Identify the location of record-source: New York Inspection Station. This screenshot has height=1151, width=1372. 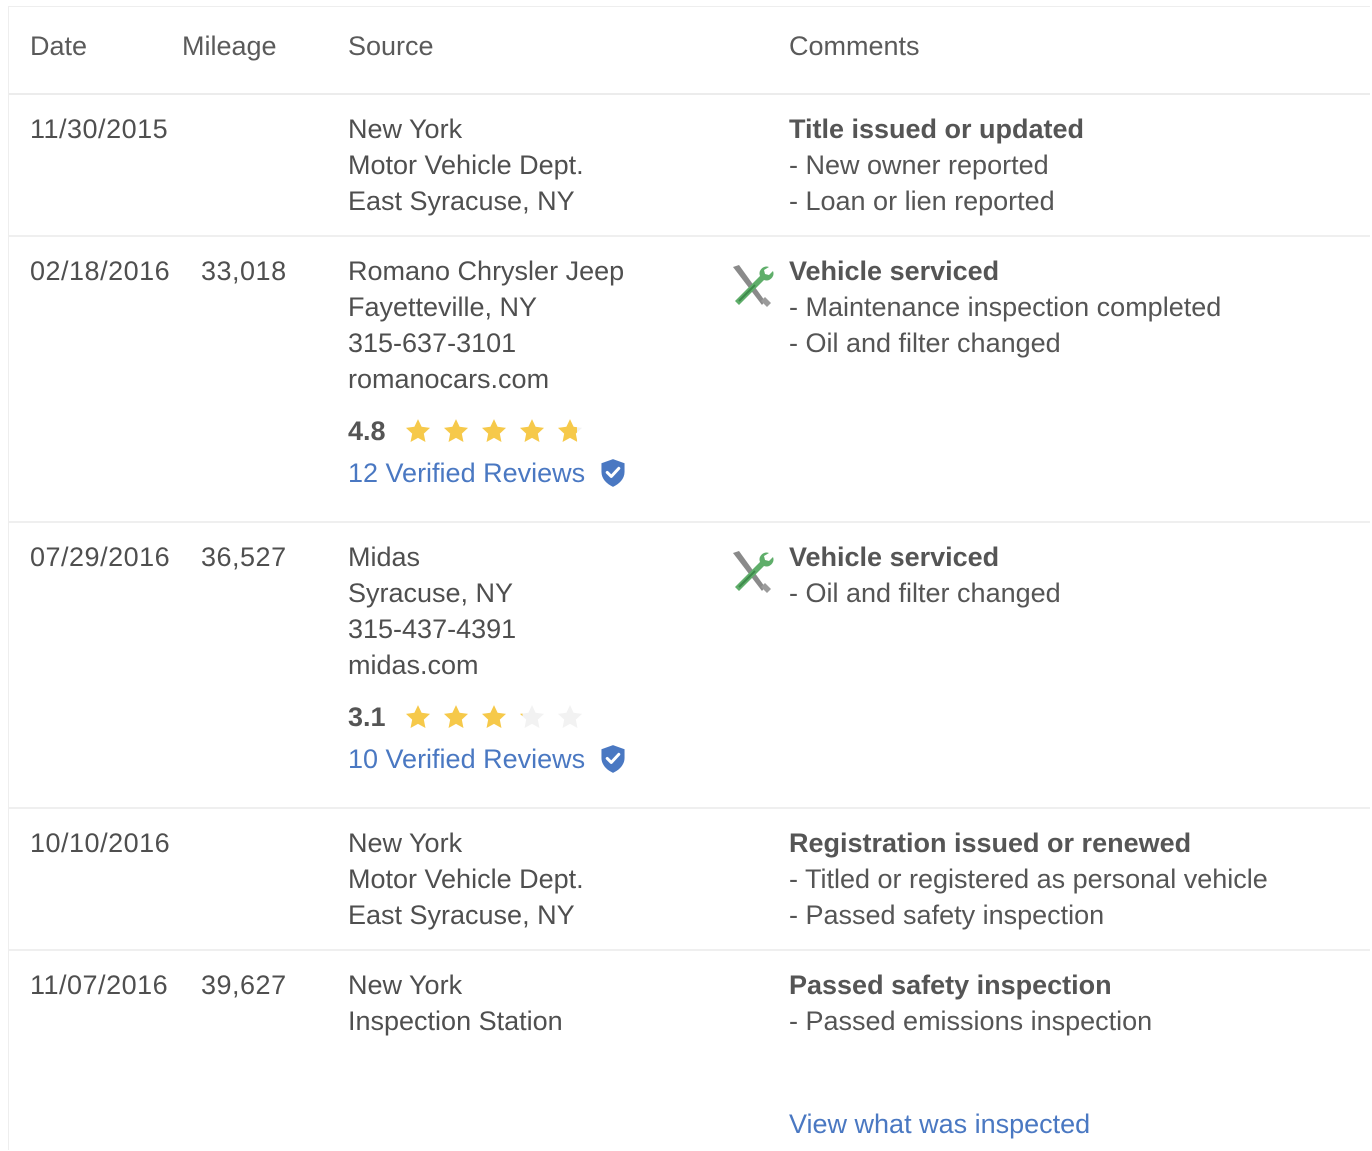
(455, 1003).